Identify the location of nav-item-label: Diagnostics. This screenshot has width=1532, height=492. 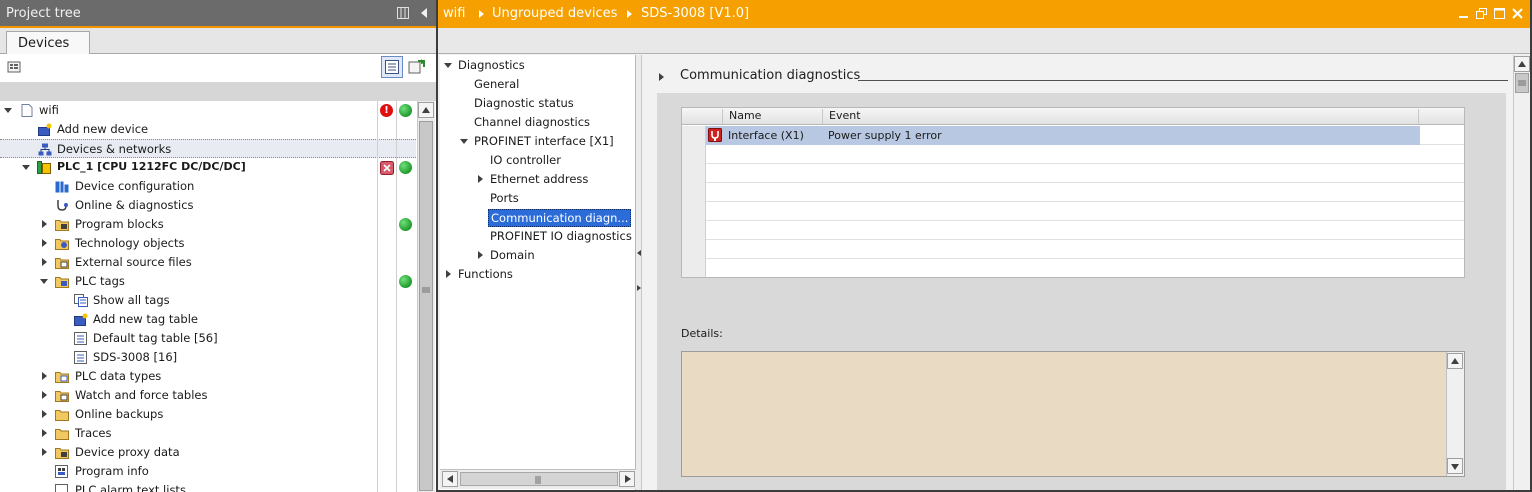
(491, 65).